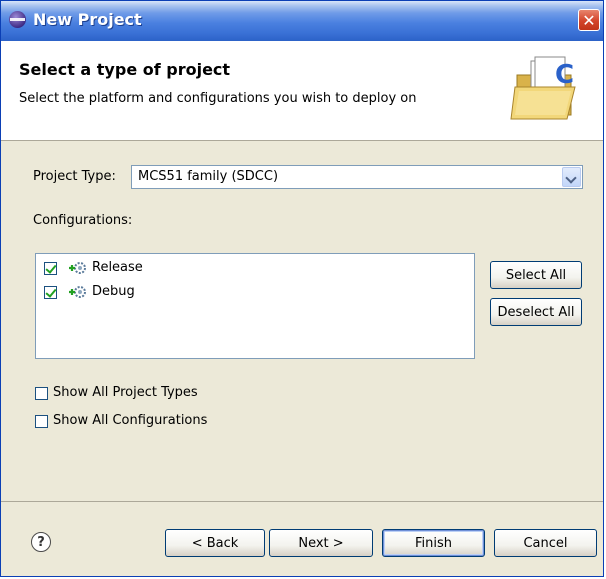  What do you see at coordinates (41, 393) in the screenshot?
I see `show-all-project-types-checkbox` at bounding box center [41, 393].